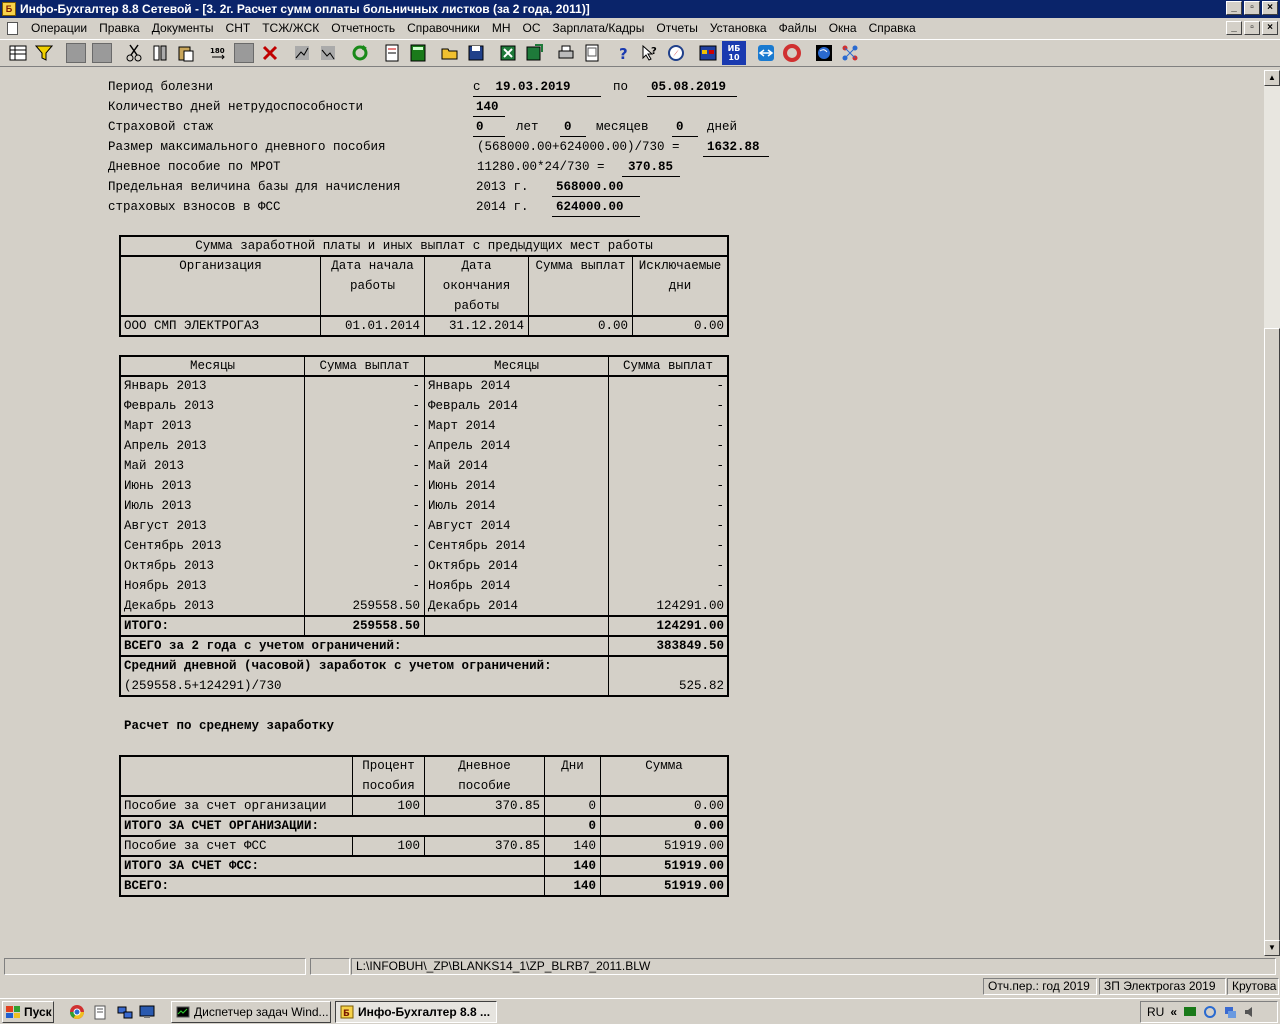 This screenshot has width=1280, height=1024. I want to click on calc-row-label: ВСЕГО:, so click(147, 886).